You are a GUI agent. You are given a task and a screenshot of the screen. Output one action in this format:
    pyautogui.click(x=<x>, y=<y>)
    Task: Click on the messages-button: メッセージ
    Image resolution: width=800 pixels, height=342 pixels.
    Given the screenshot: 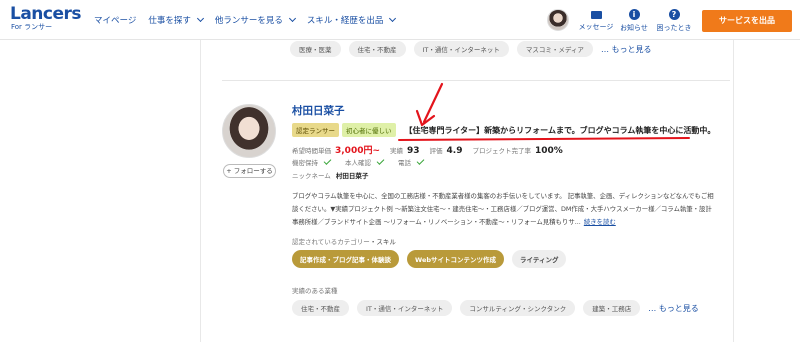 What is the action you would take?
    pyautogui.click(x=596, y=20)
    